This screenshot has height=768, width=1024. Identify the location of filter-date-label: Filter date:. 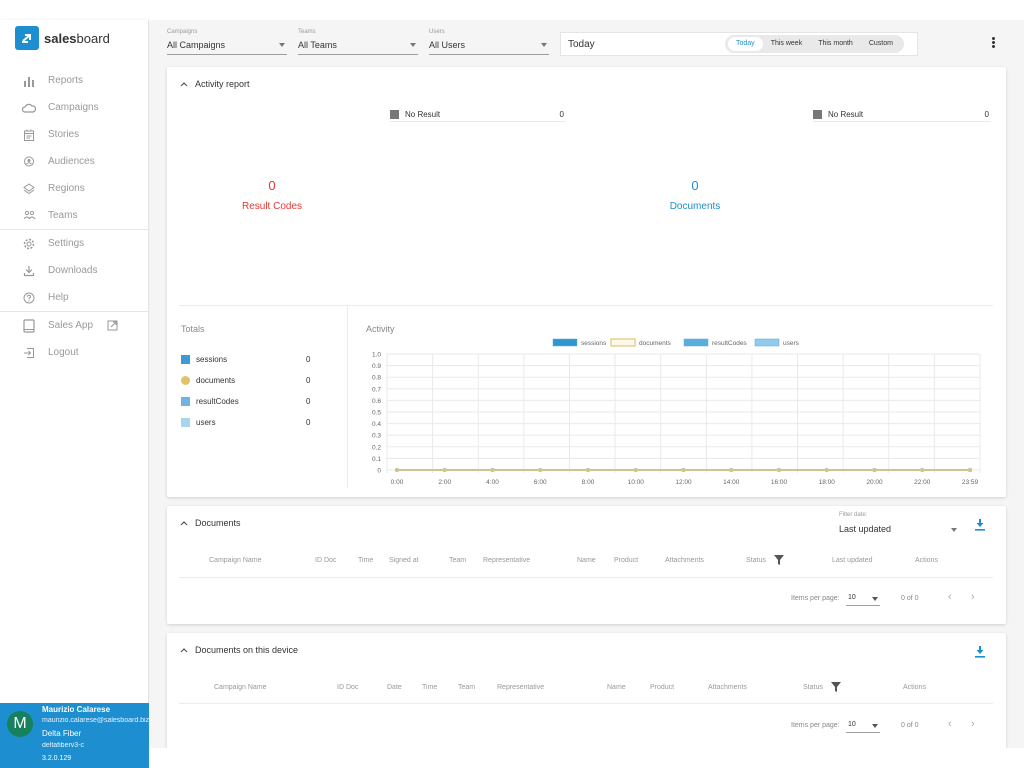
(853, 515).